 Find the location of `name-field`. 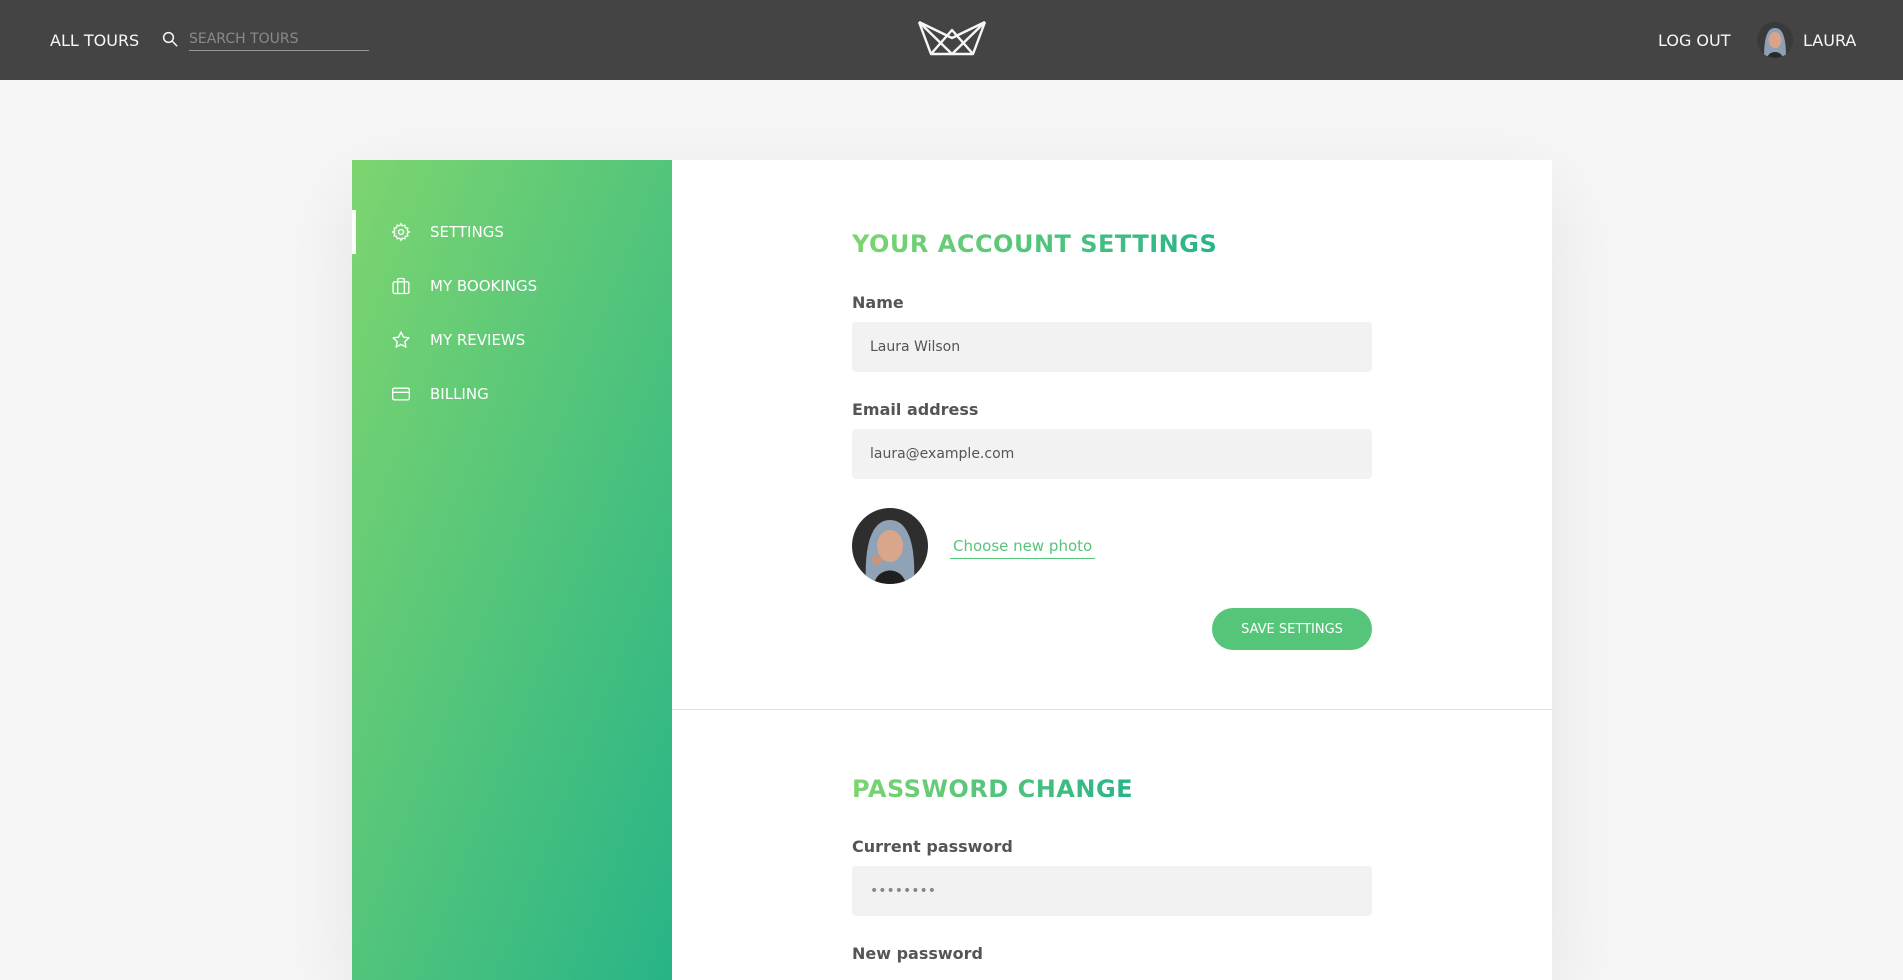

name-field is located at coordinates (1112, 347).